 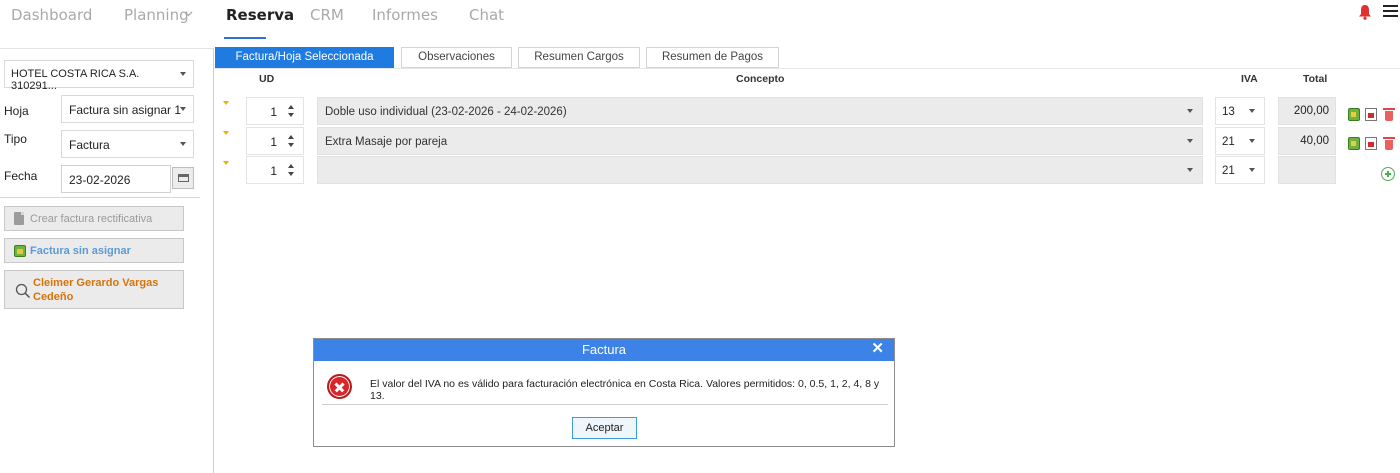 What do you see at coordinates (100, 180) in the screenshot?
I see `fecha-input-value: 23-02-2026` at bounding box center [100, 180].